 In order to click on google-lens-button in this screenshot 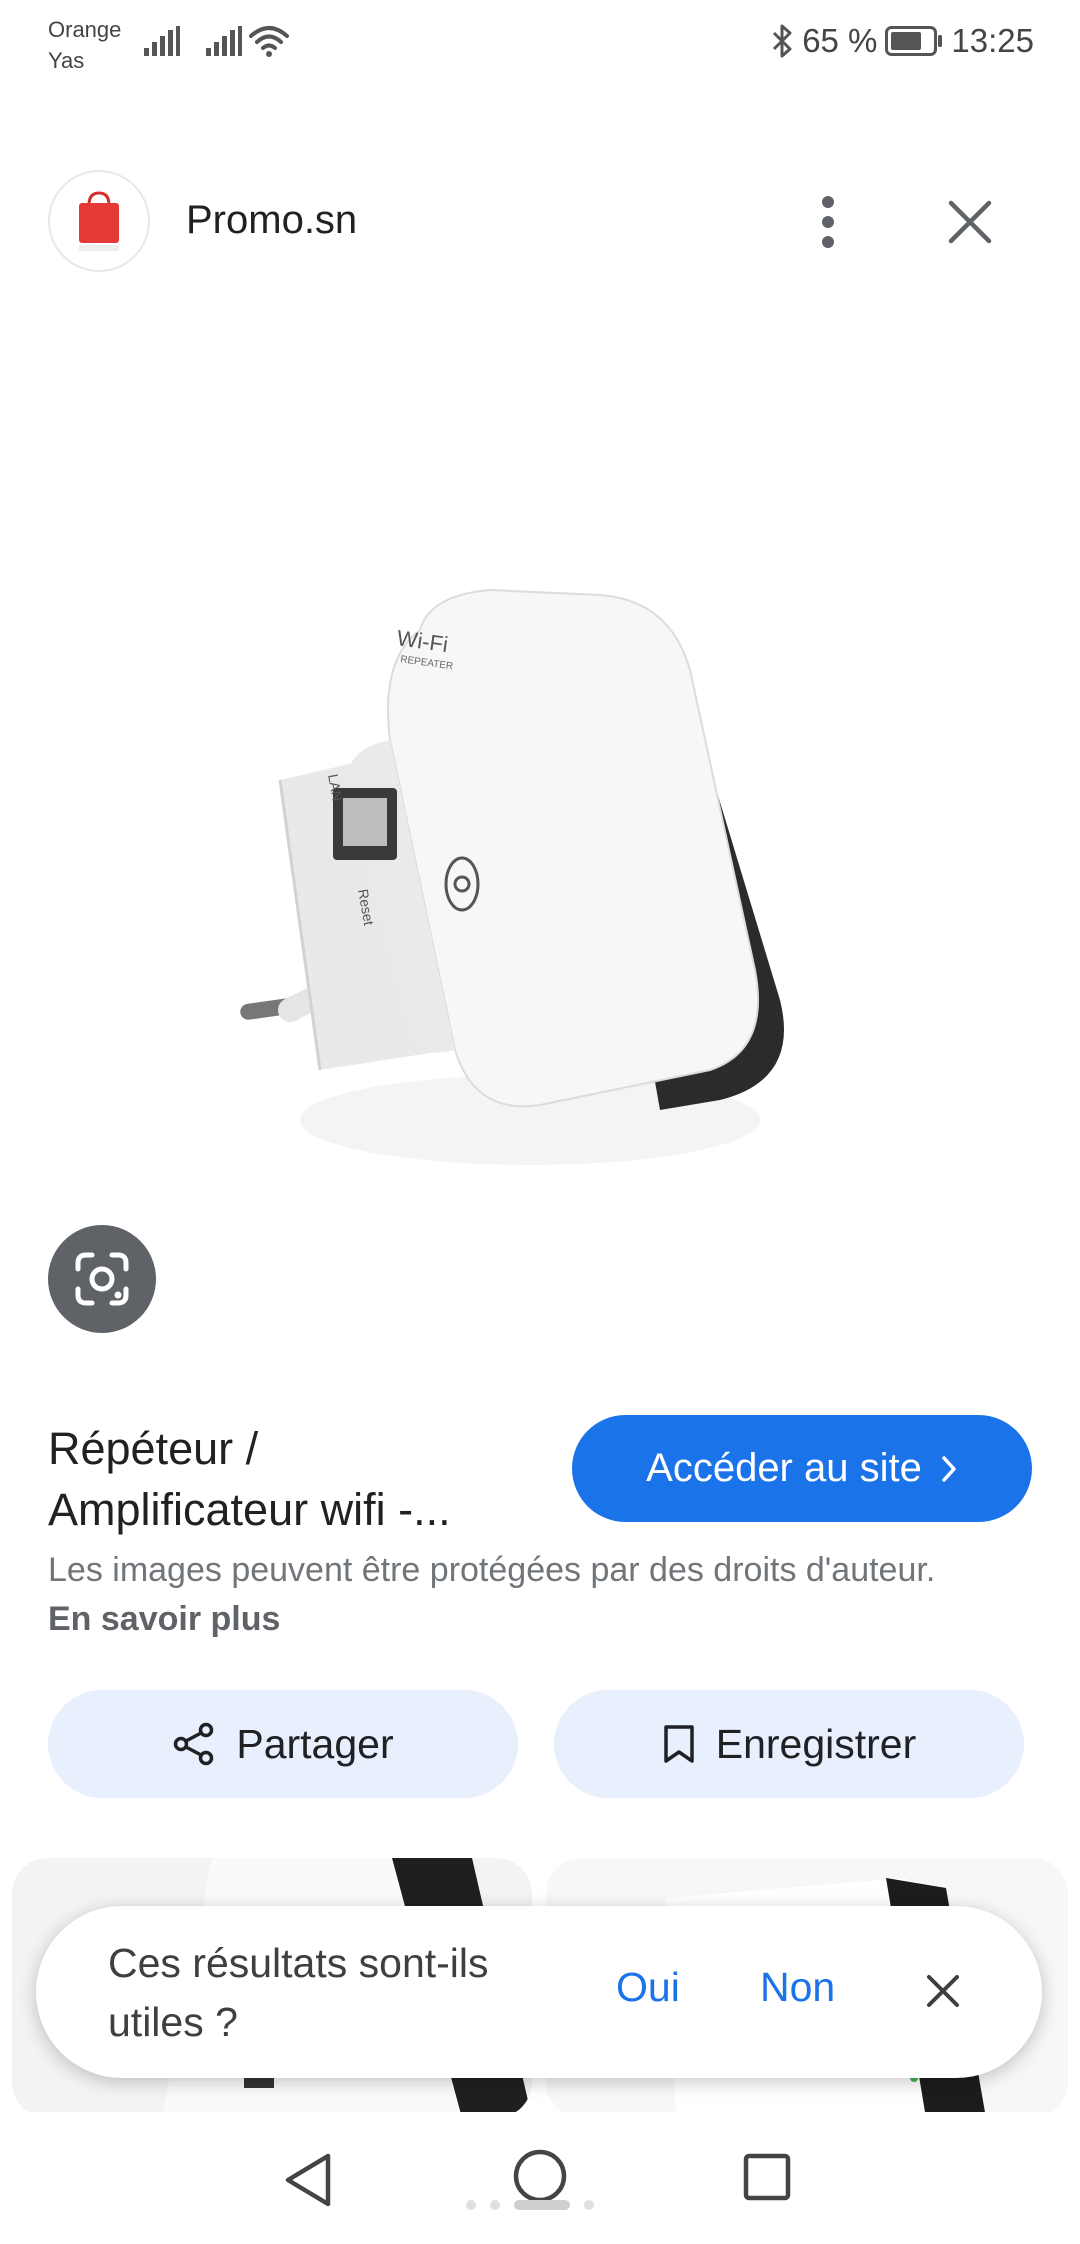, I will do `click(102, 1279)`.